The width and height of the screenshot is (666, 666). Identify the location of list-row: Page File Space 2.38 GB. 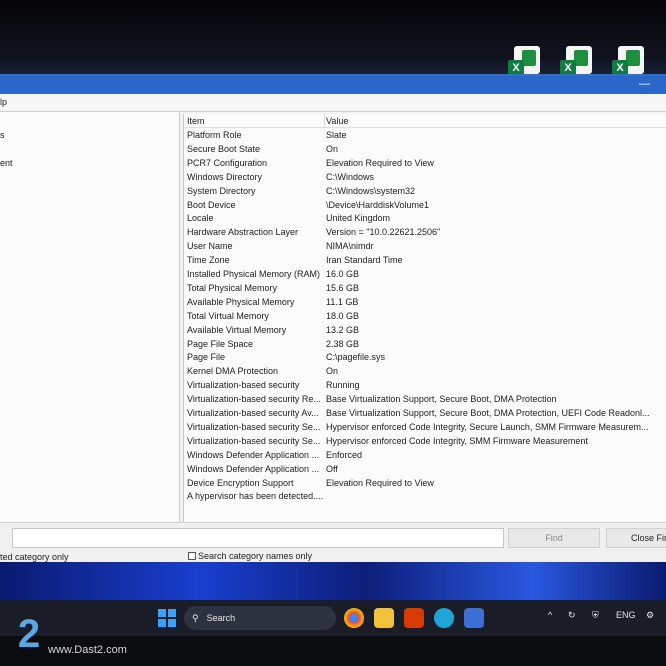
(425, 344).